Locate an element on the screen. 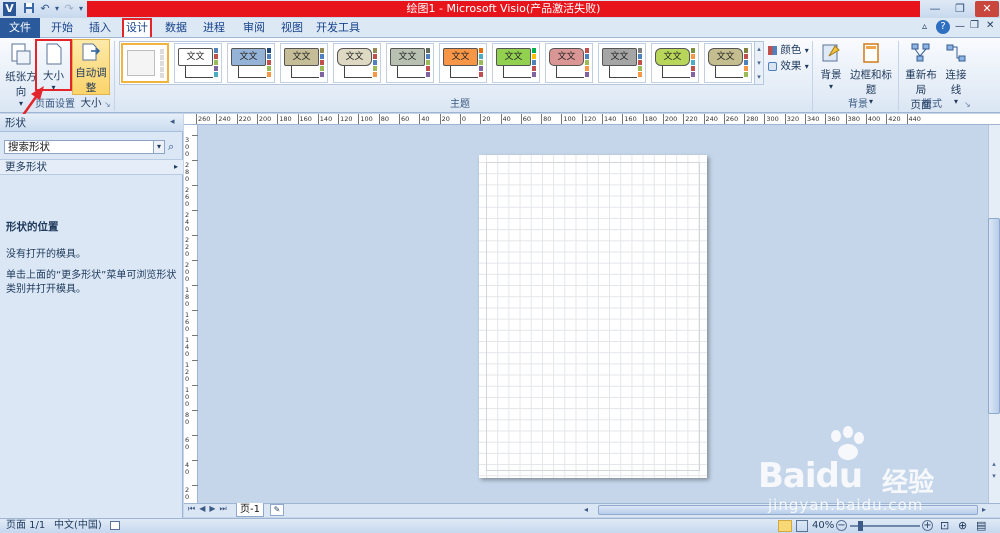  presentation-mode-icon is located at coordinates (802, 526).